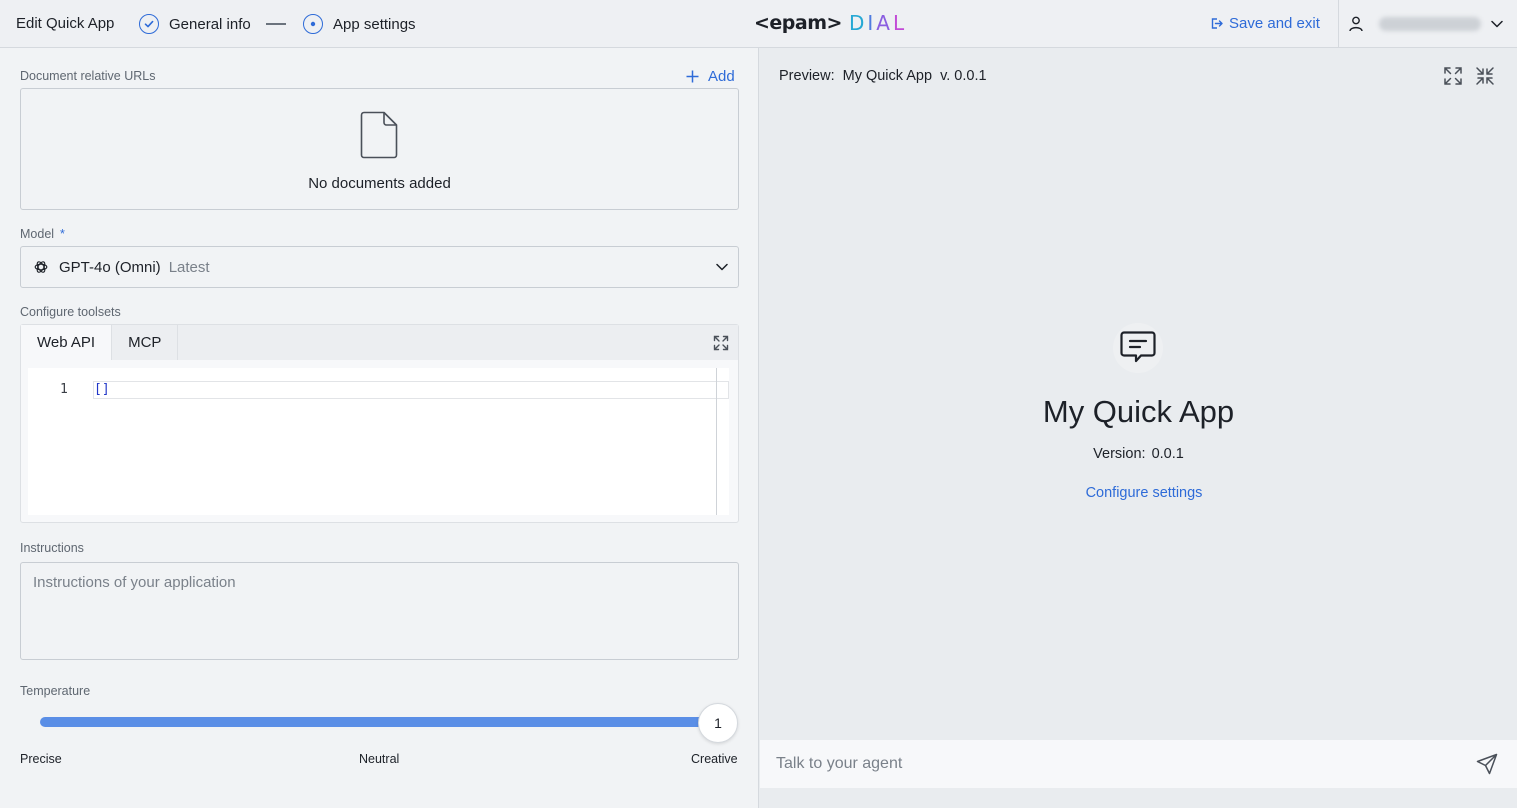 Image resolution: width=1517 pixels, height=808 pixels. Describe the element at coordinates (1138, 493) in the screenshot. I see `configure-settings-link: Configure settings` at that location.